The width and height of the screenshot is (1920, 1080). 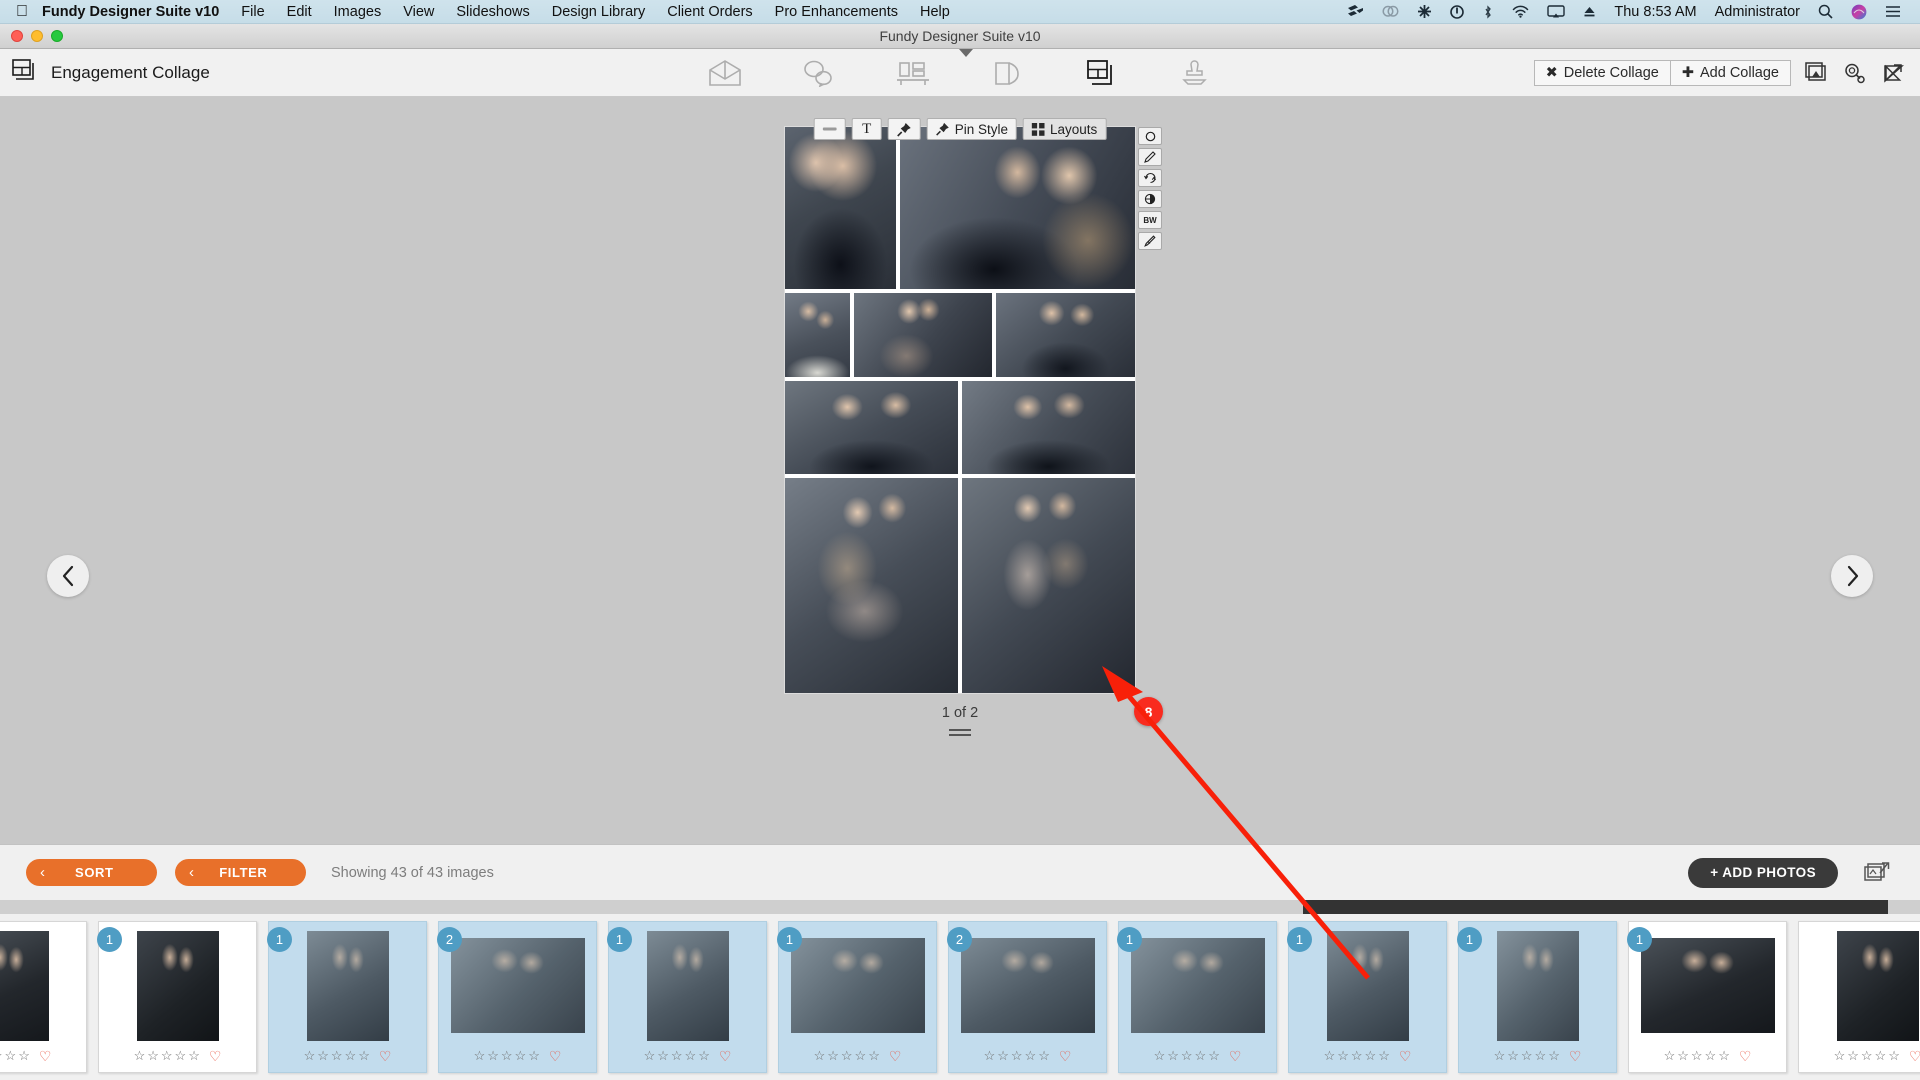 What do you see at coordinates (252, 12) in the screenshot?
I see `menu-item-file: File` at bounding box center [252, 12].